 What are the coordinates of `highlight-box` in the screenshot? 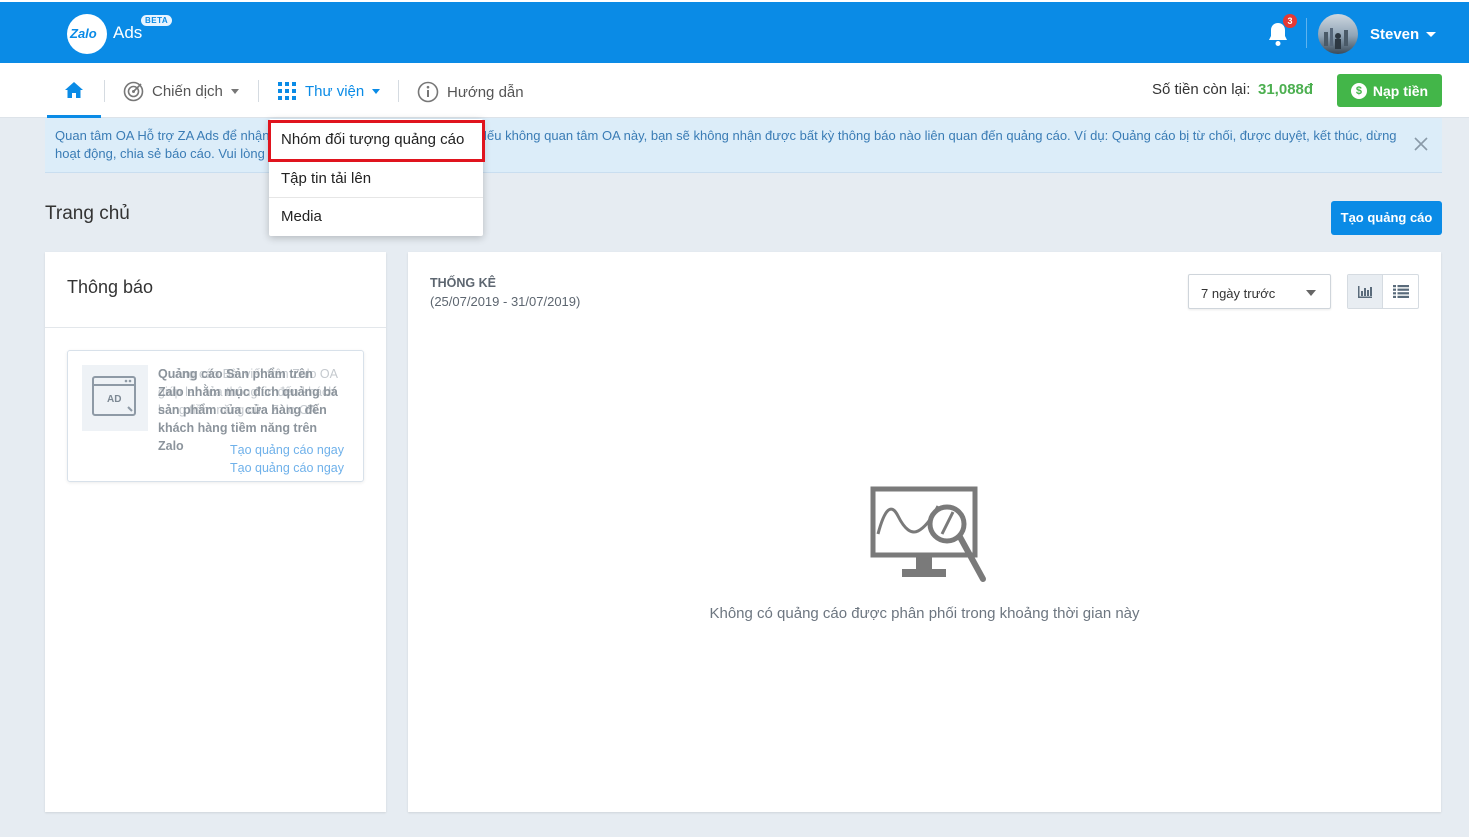 It's located at (376, 141).